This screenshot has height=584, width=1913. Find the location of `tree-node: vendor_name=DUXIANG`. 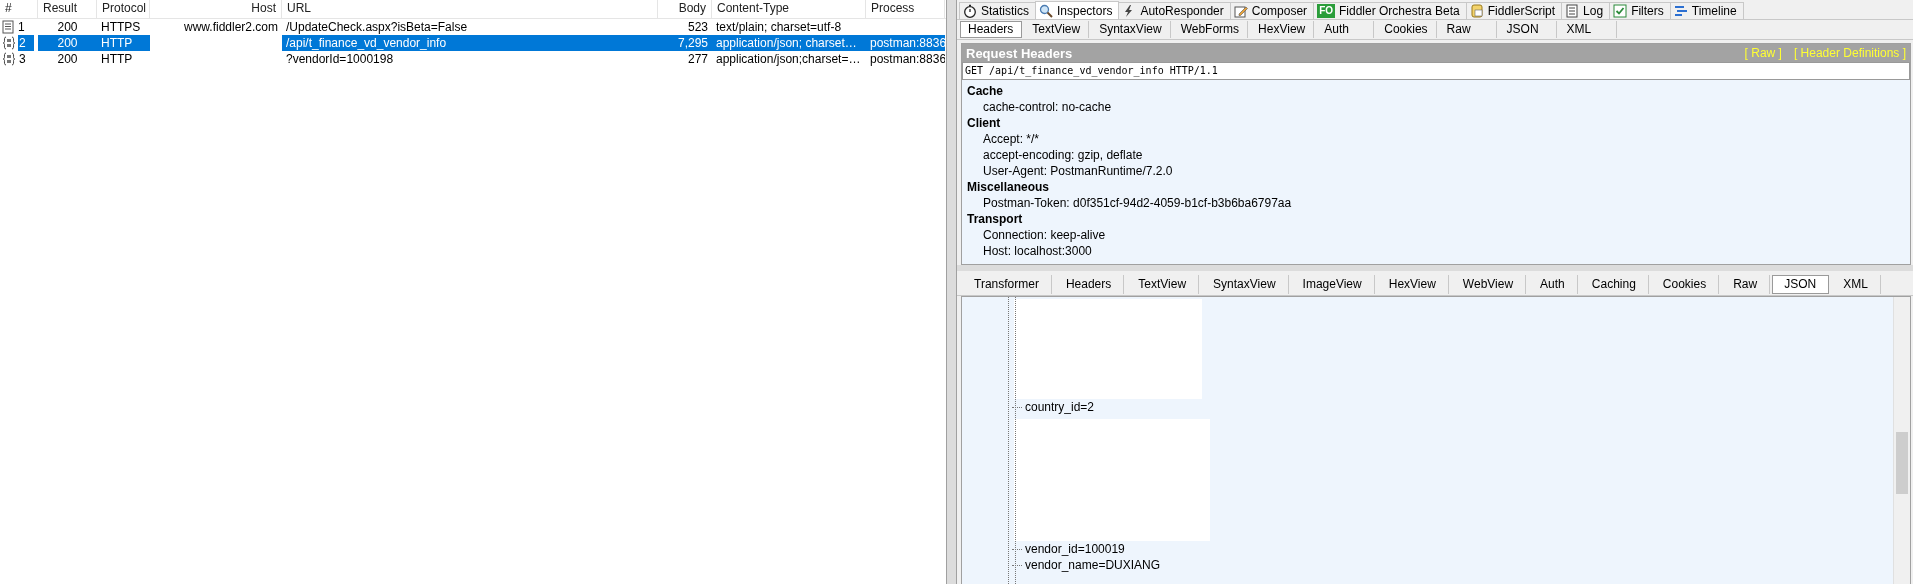

tree-node: vendor_name=DUXIANG is located at coordinates (1093, 565).